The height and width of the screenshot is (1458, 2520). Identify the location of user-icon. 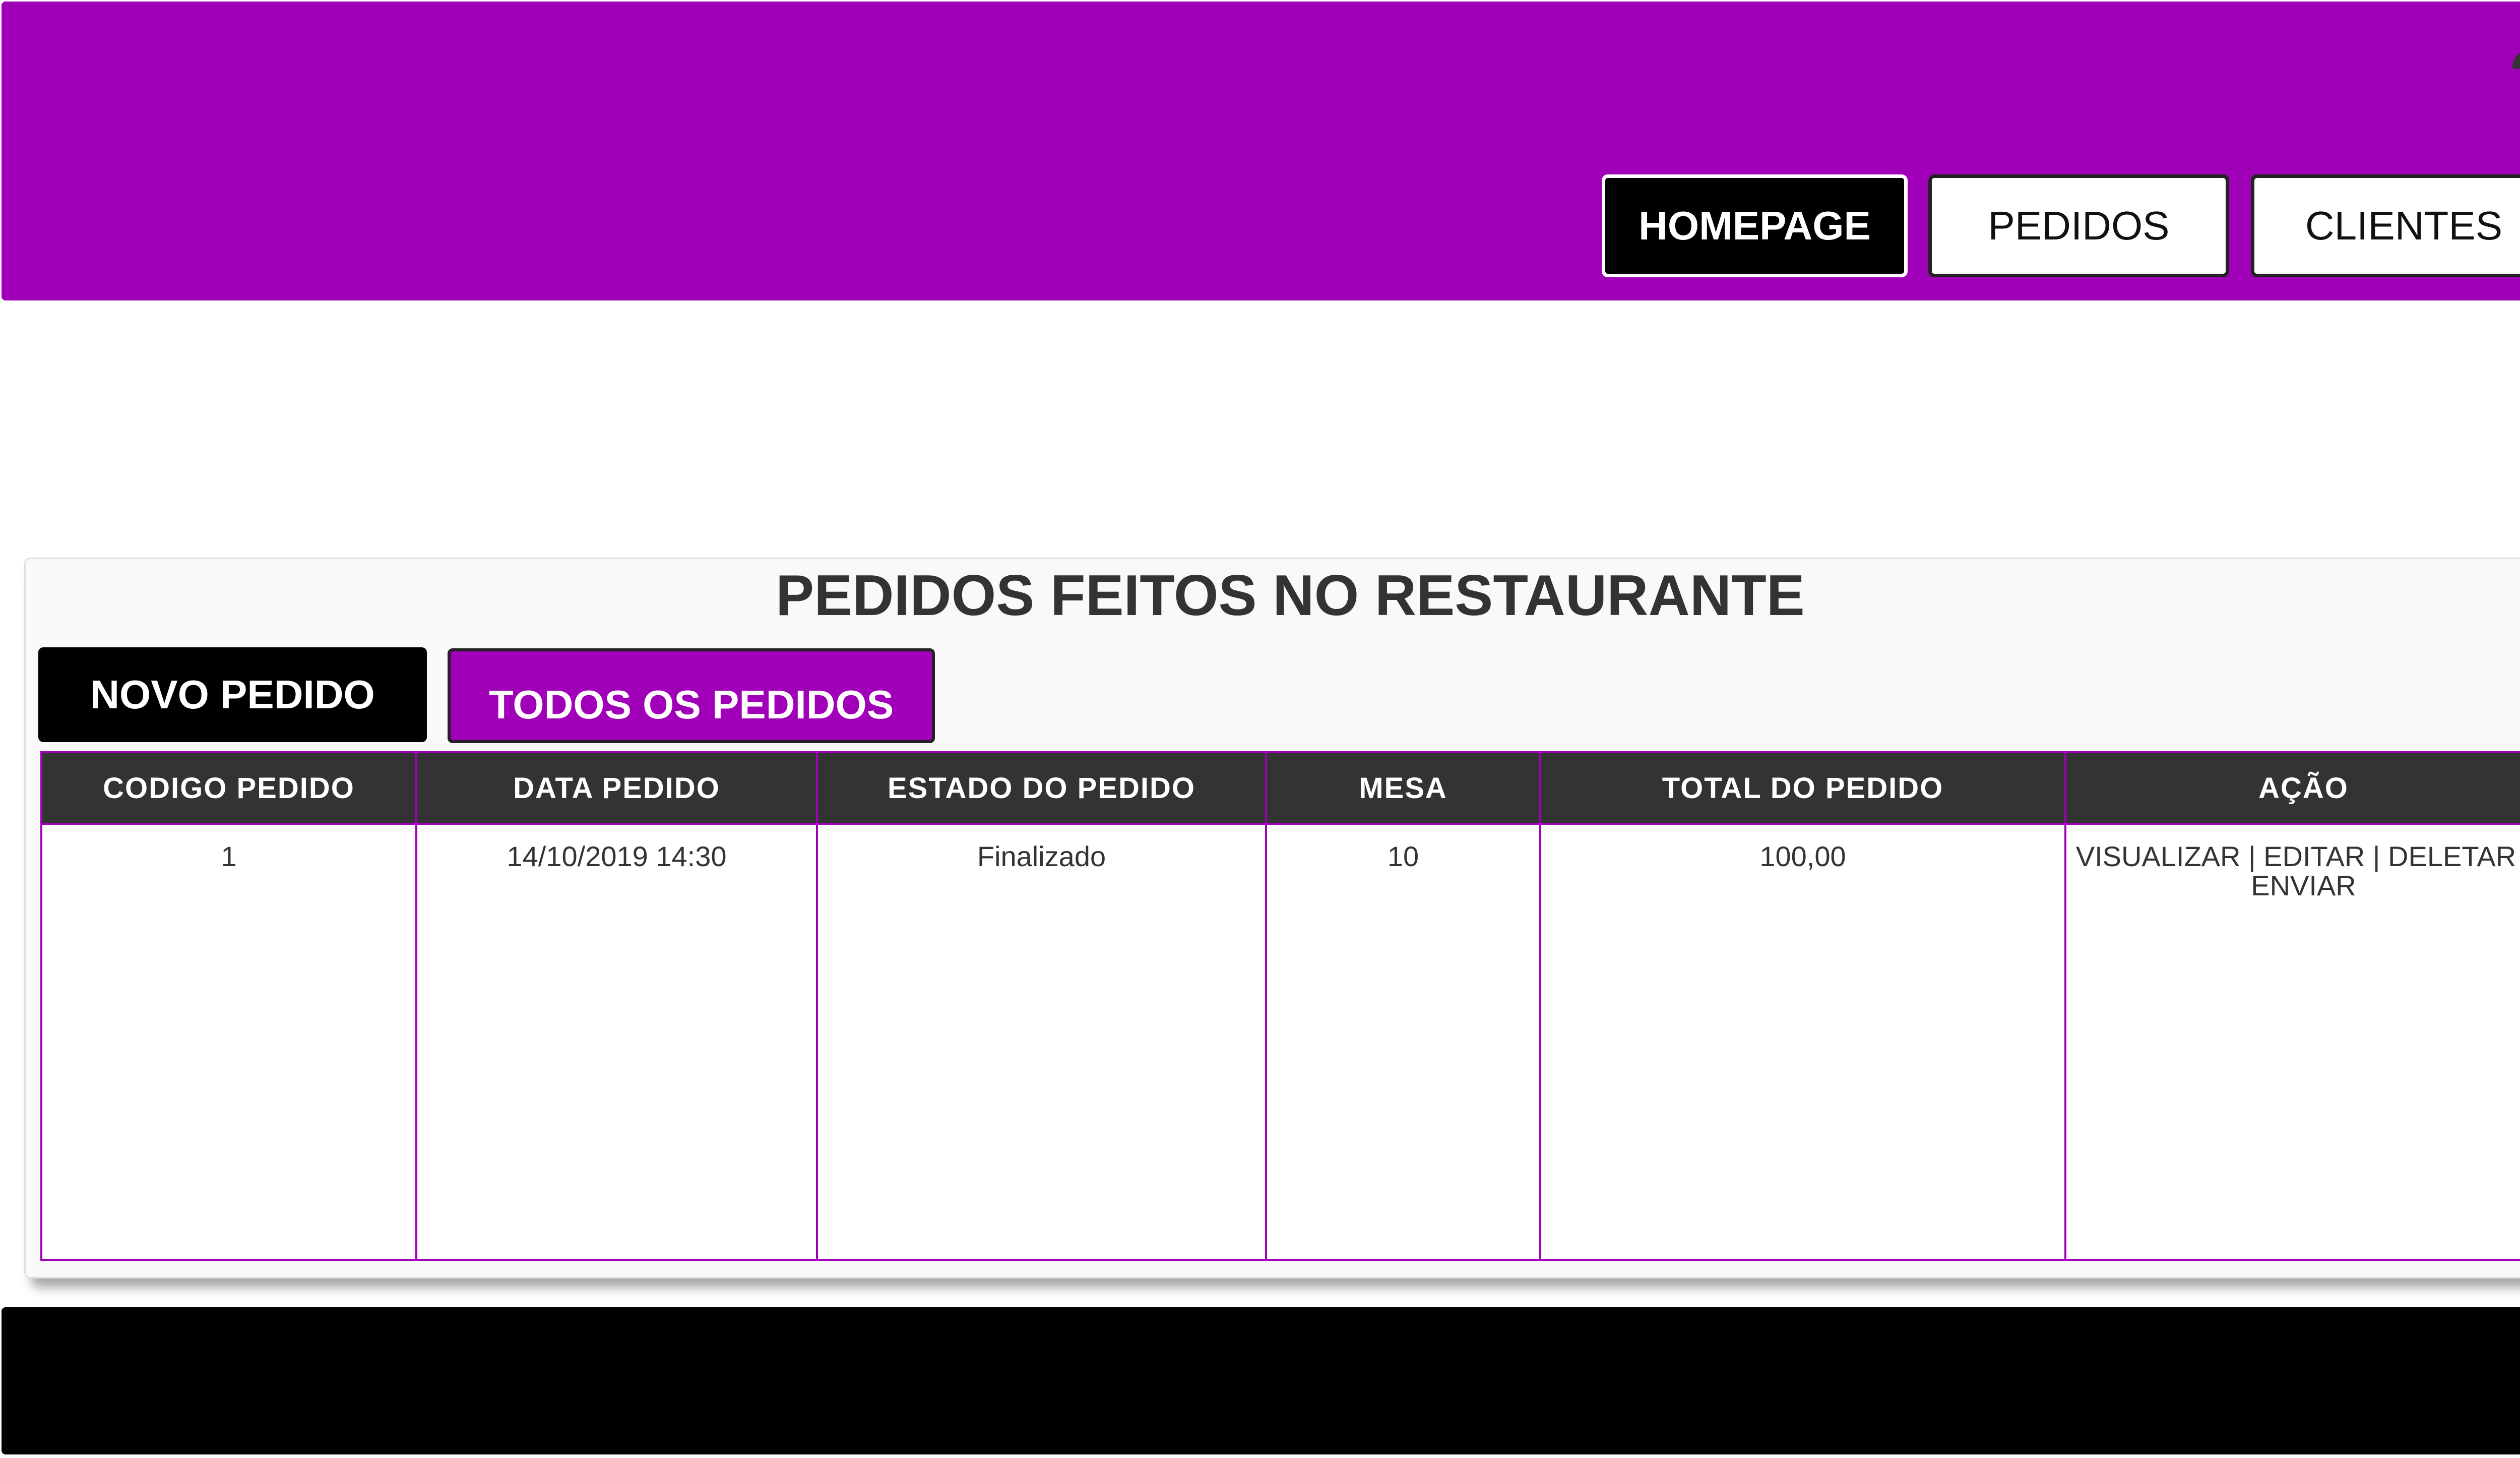
(2513, 48).